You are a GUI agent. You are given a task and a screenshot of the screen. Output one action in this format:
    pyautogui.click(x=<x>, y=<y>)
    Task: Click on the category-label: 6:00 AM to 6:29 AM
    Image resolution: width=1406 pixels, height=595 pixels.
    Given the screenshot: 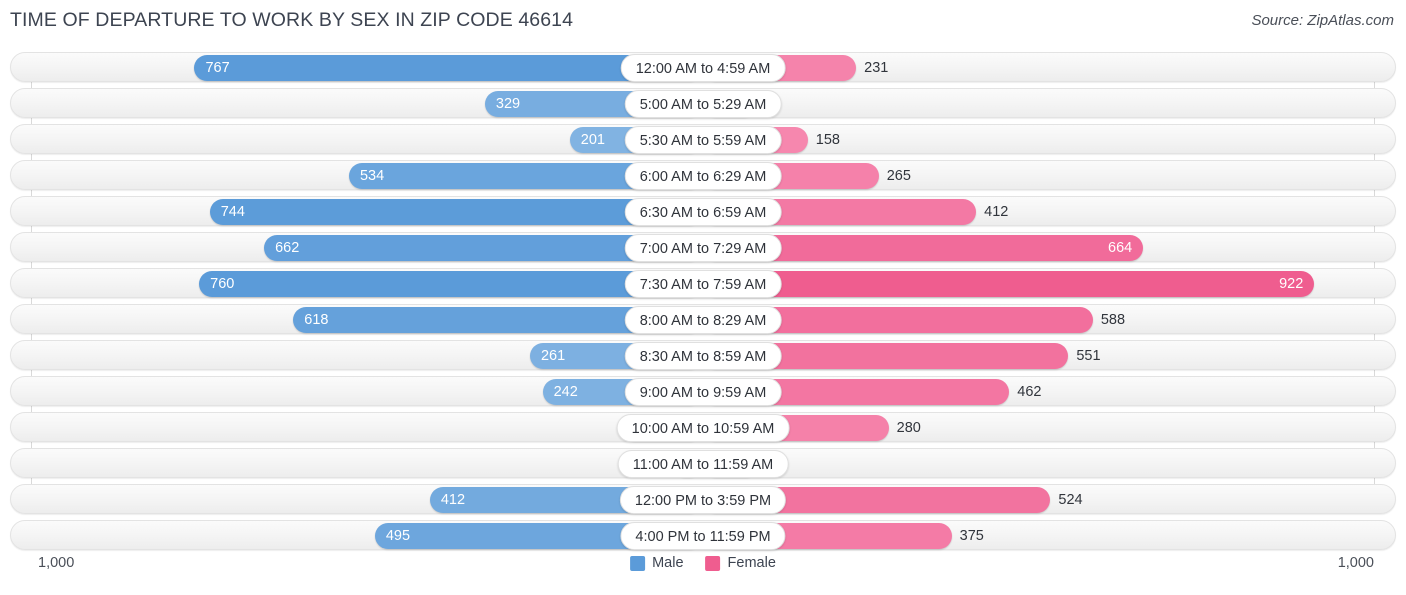 What is the action you would take?
    pyautogui.click(x=703, y=176)
    